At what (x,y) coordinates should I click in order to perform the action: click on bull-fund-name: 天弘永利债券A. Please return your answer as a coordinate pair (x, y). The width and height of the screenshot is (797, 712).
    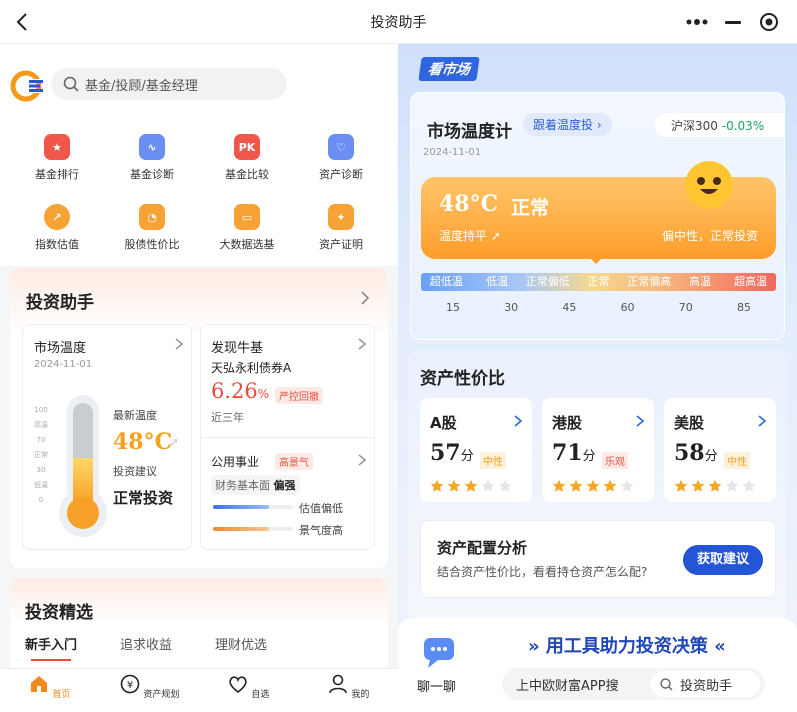
    Looking at the image, I should click on (251, 368).